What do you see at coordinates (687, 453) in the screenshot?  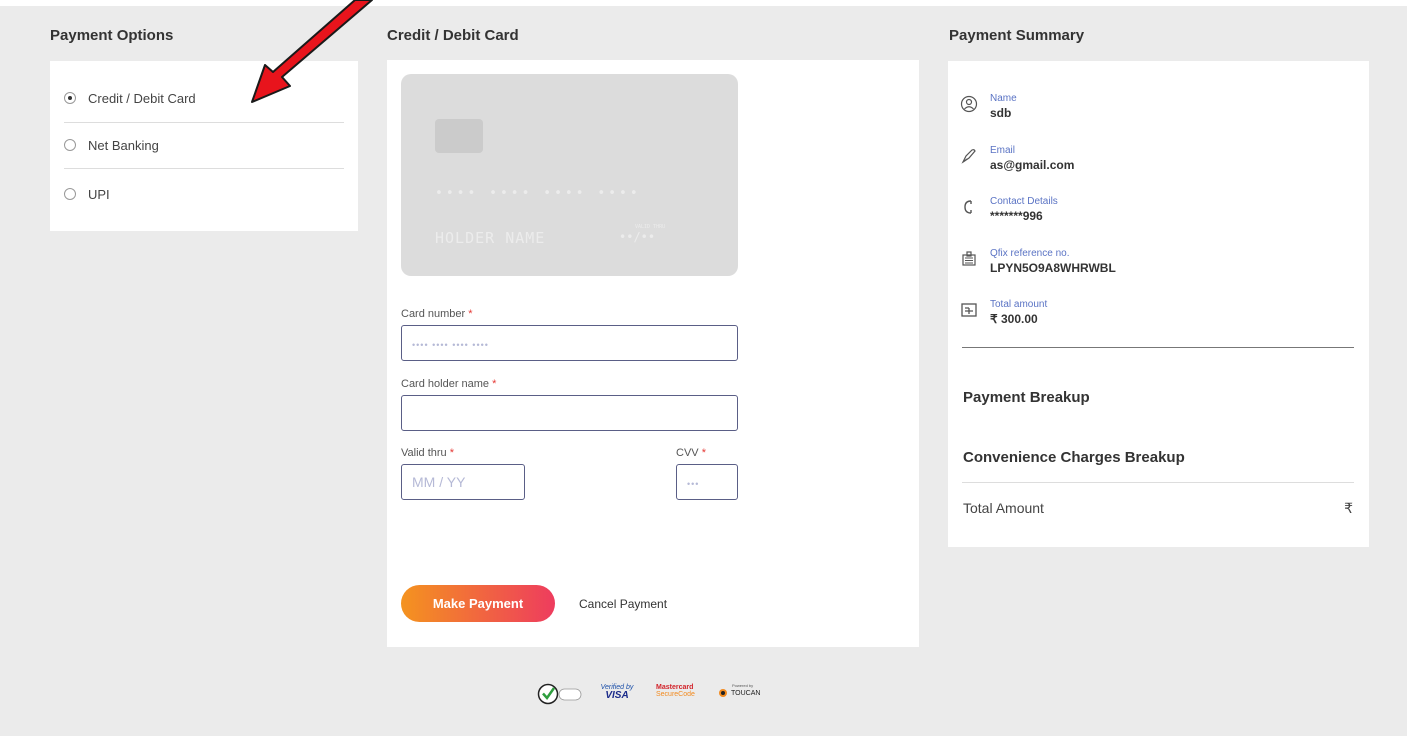 I see `label-text: CVV` at bounding box center [687, 453].